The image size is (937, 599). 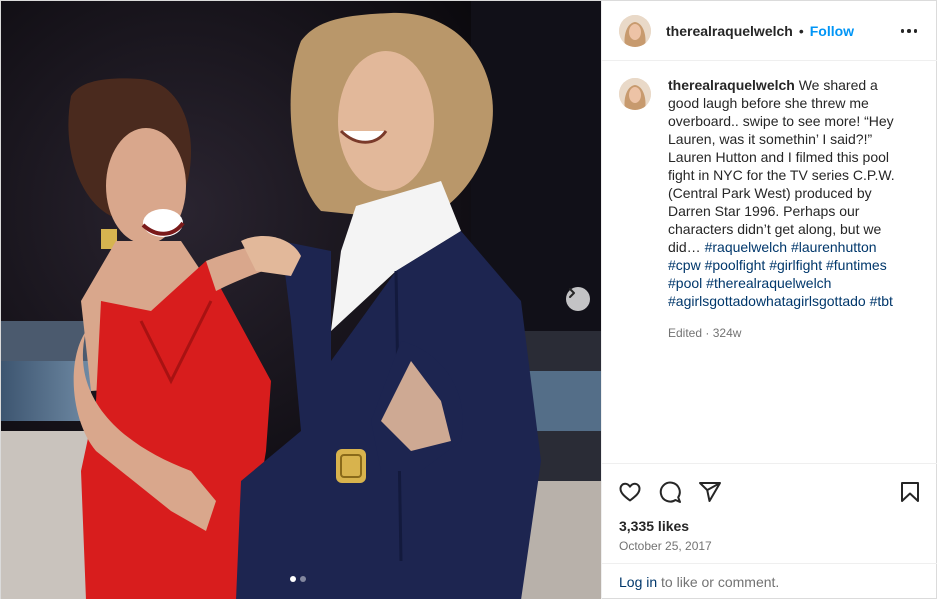 I want to click on header-username: therealraquelwelch, so click(x=729, y=31).